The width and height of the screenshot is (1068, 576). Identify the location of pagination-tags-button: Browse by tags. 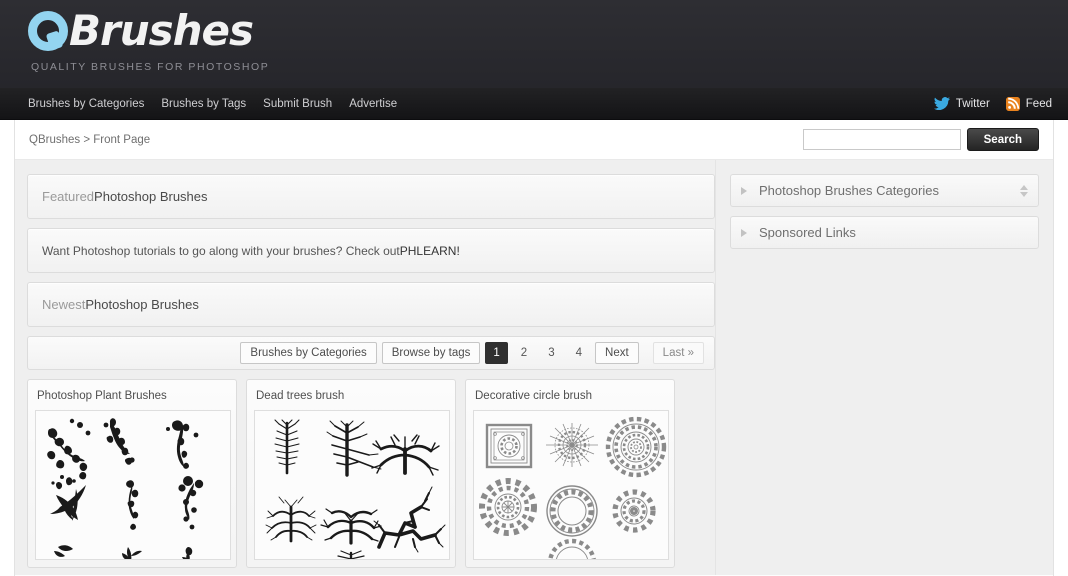
(431, 353).